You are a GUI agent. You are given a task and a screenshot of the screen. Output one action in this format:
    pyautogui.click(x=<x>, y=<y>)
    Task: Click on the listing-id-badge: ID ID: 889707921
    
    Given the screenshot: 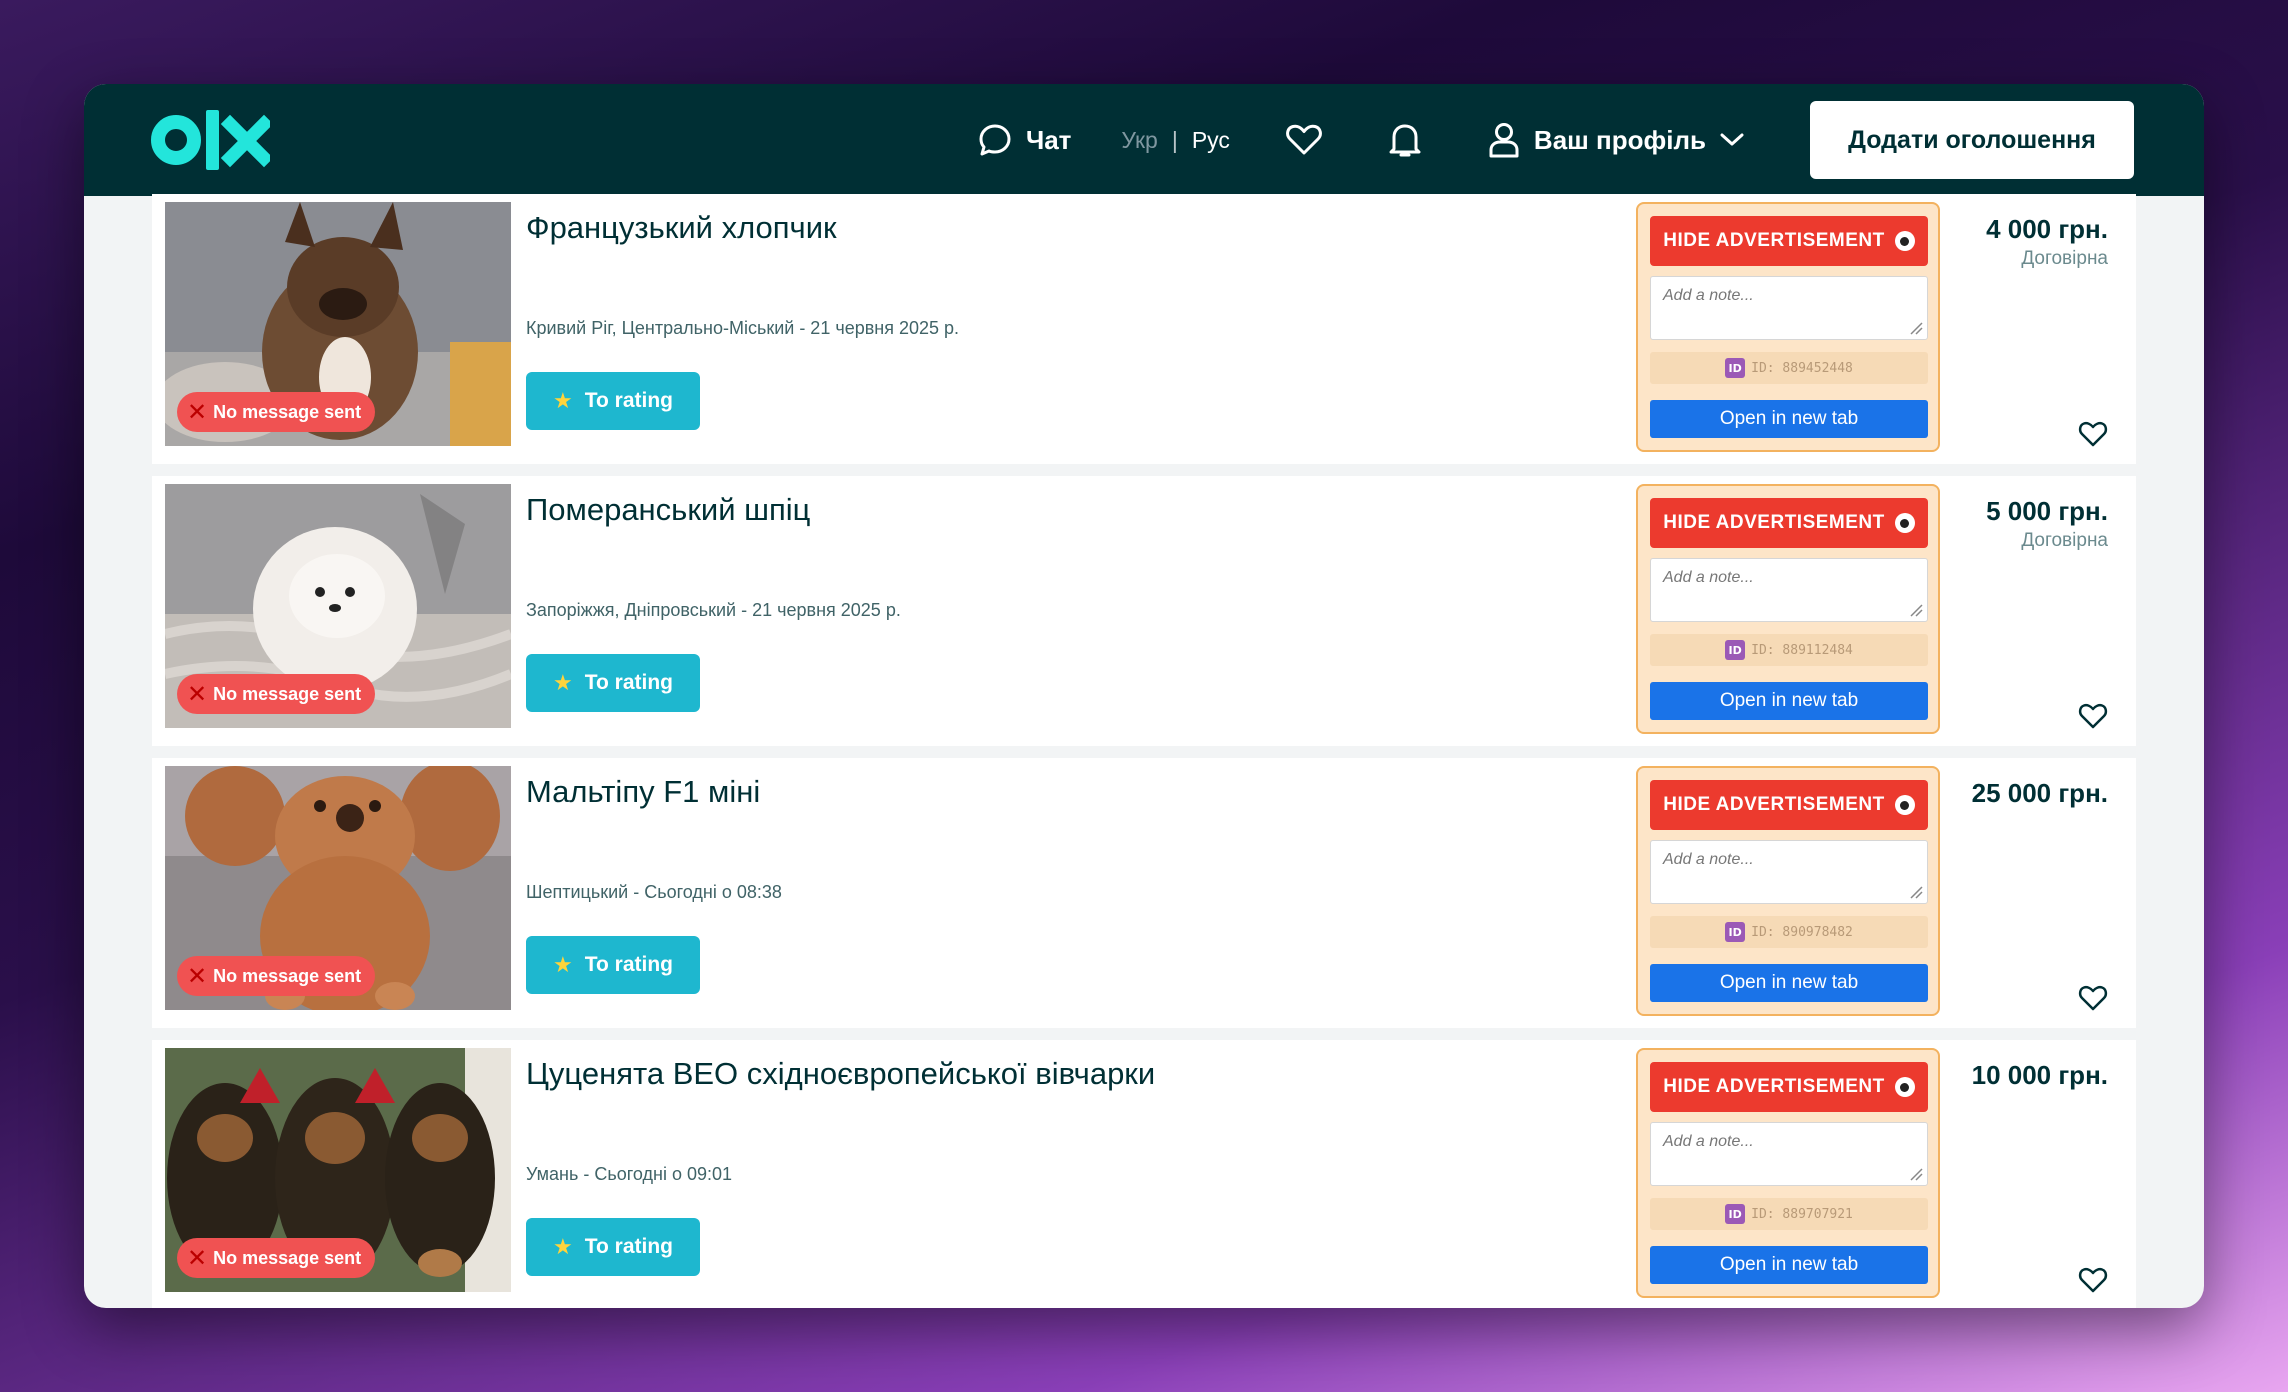 What is the action you would take?
    pyautogui.click(x=1789, y=1214)
    